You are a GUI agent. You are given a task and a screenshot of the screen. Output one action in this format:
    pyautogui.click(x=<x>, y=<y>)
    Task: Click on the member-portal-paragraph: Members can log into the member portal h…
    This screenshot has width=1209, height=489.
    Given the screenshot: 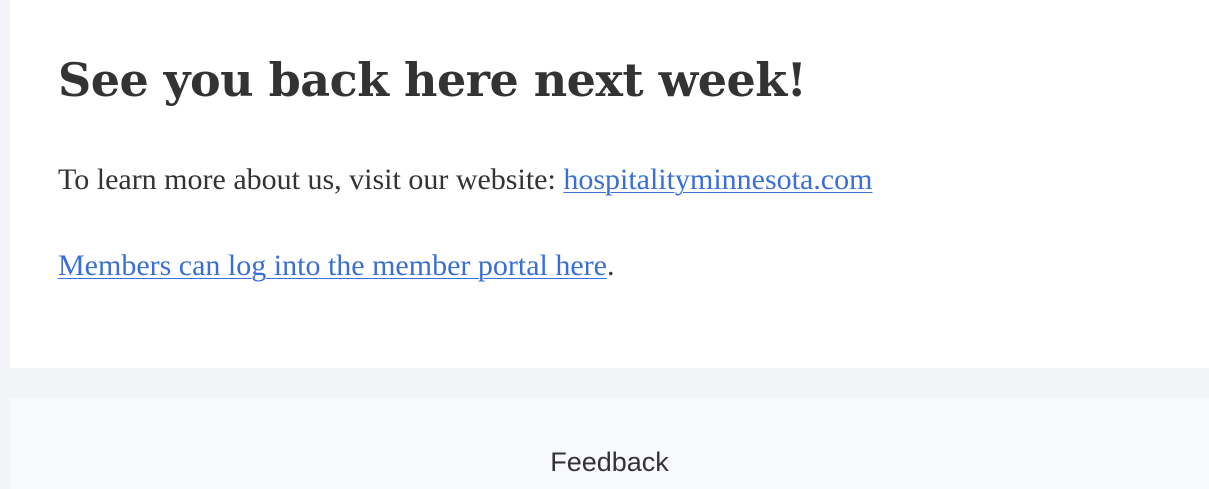 What is the action you would take?
    pyautogui.click(x=336, y=266)
    